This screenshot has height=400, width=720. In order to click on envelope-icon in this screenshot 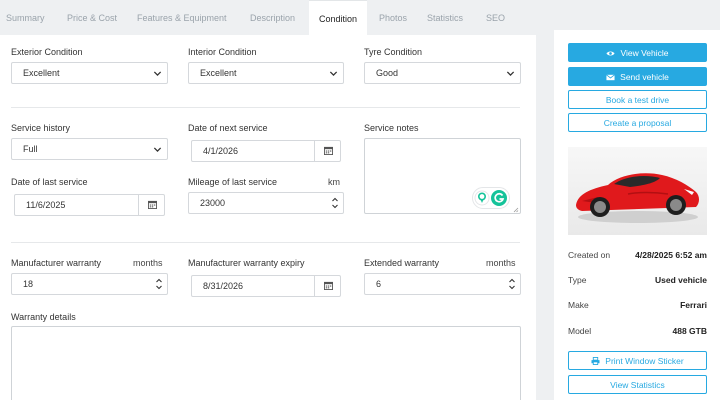, I will do `click(610, 77)`.